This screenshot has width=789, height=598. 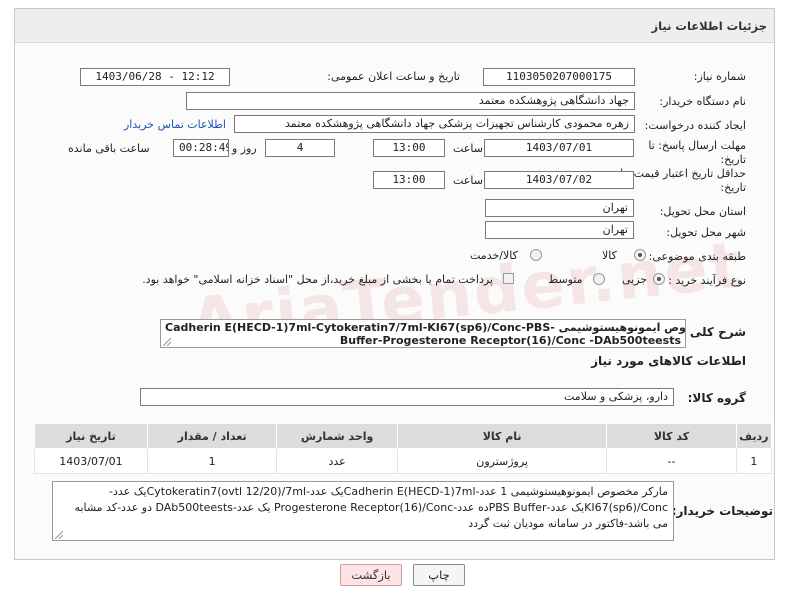 What do you see at coordinates (695, 125) in the screenshot?
I see `requester-label: ایجاد کننده درخواست:` at bounding box center [695, 125].